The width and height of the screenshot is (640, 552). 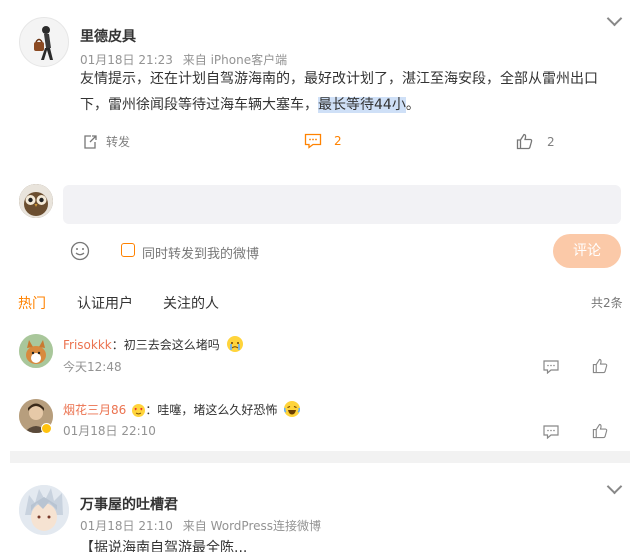 What do you see at coordinates (94, 410) in the screenshot?
I see `comment-username: 烟花三月86` at bounding box center [94, 410].